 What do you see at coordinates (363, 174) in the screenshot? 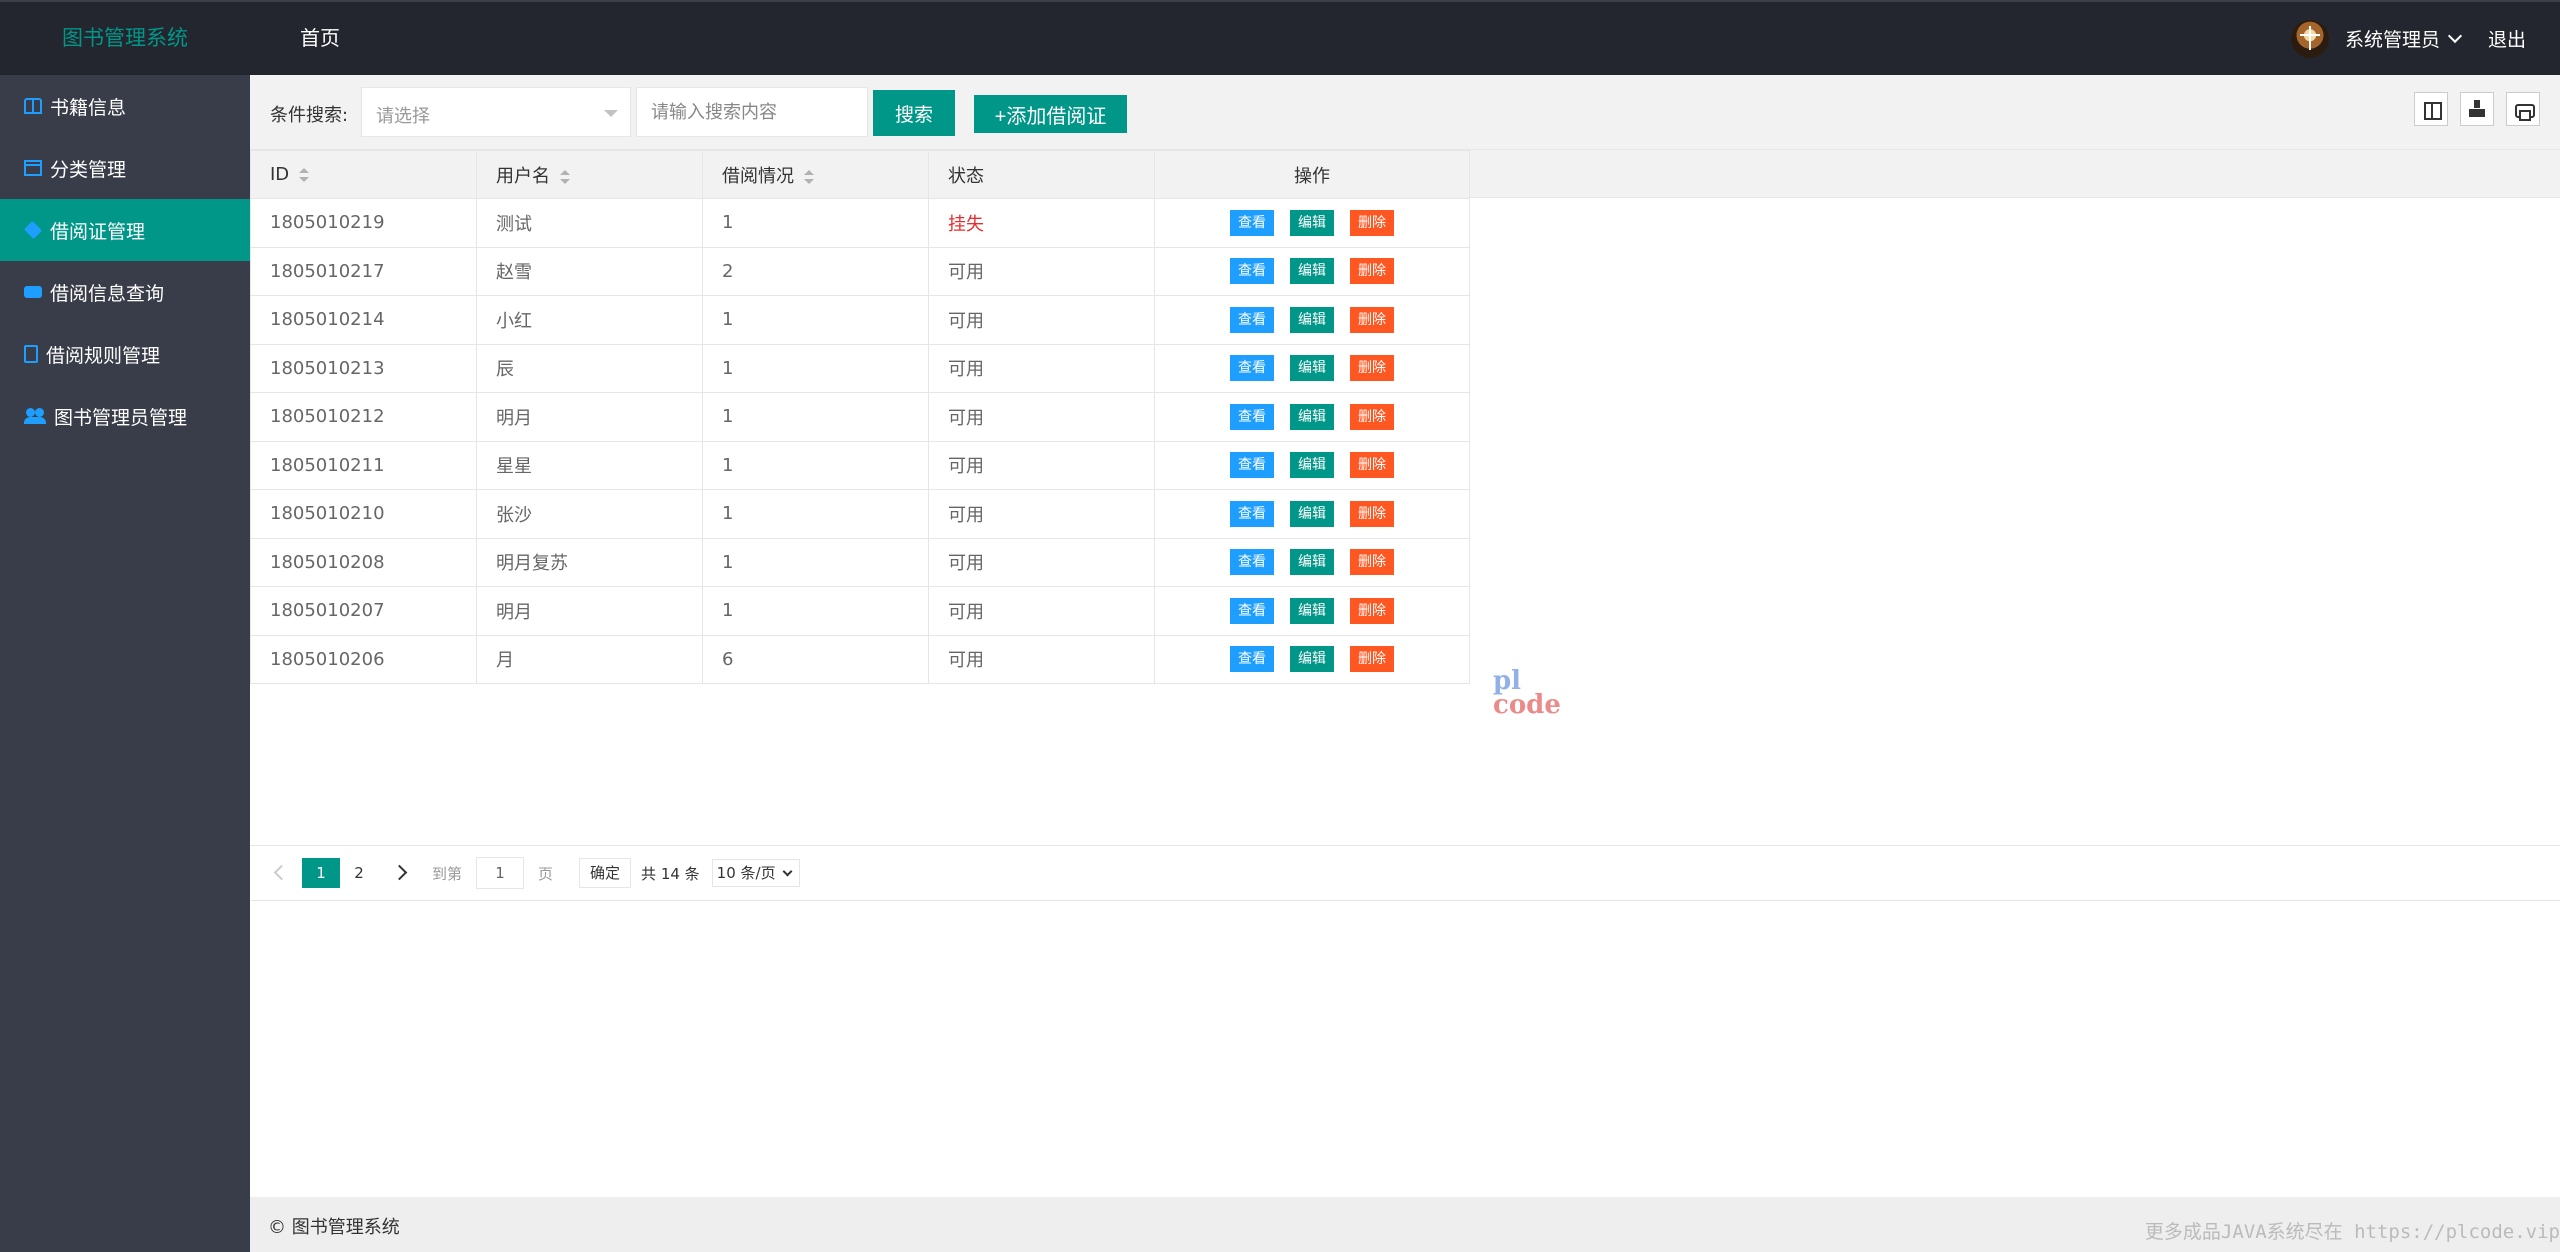
I see `column-header-id: ID` at bounding box center [363, 174].